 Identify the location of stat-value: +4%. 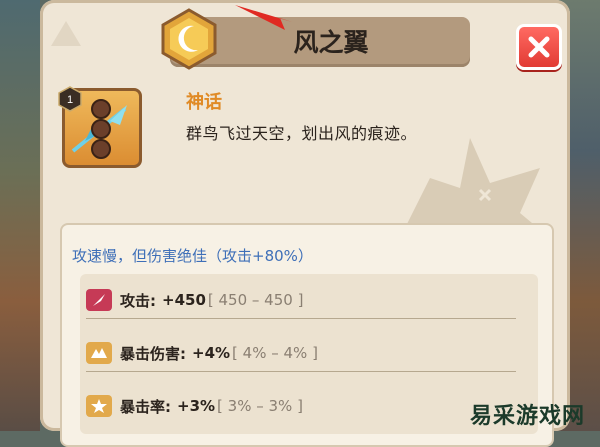
(211, 353).